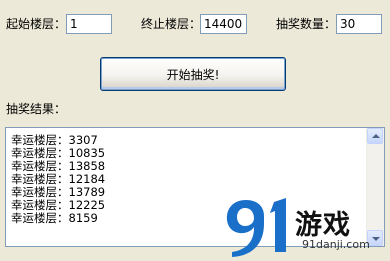 This screenshot has width=390, height=261. What do you see at coordinates (193, 74) in the screenshot?
I see `start-draw-button: 开始抽奖!` at bounding box center [193, 74].